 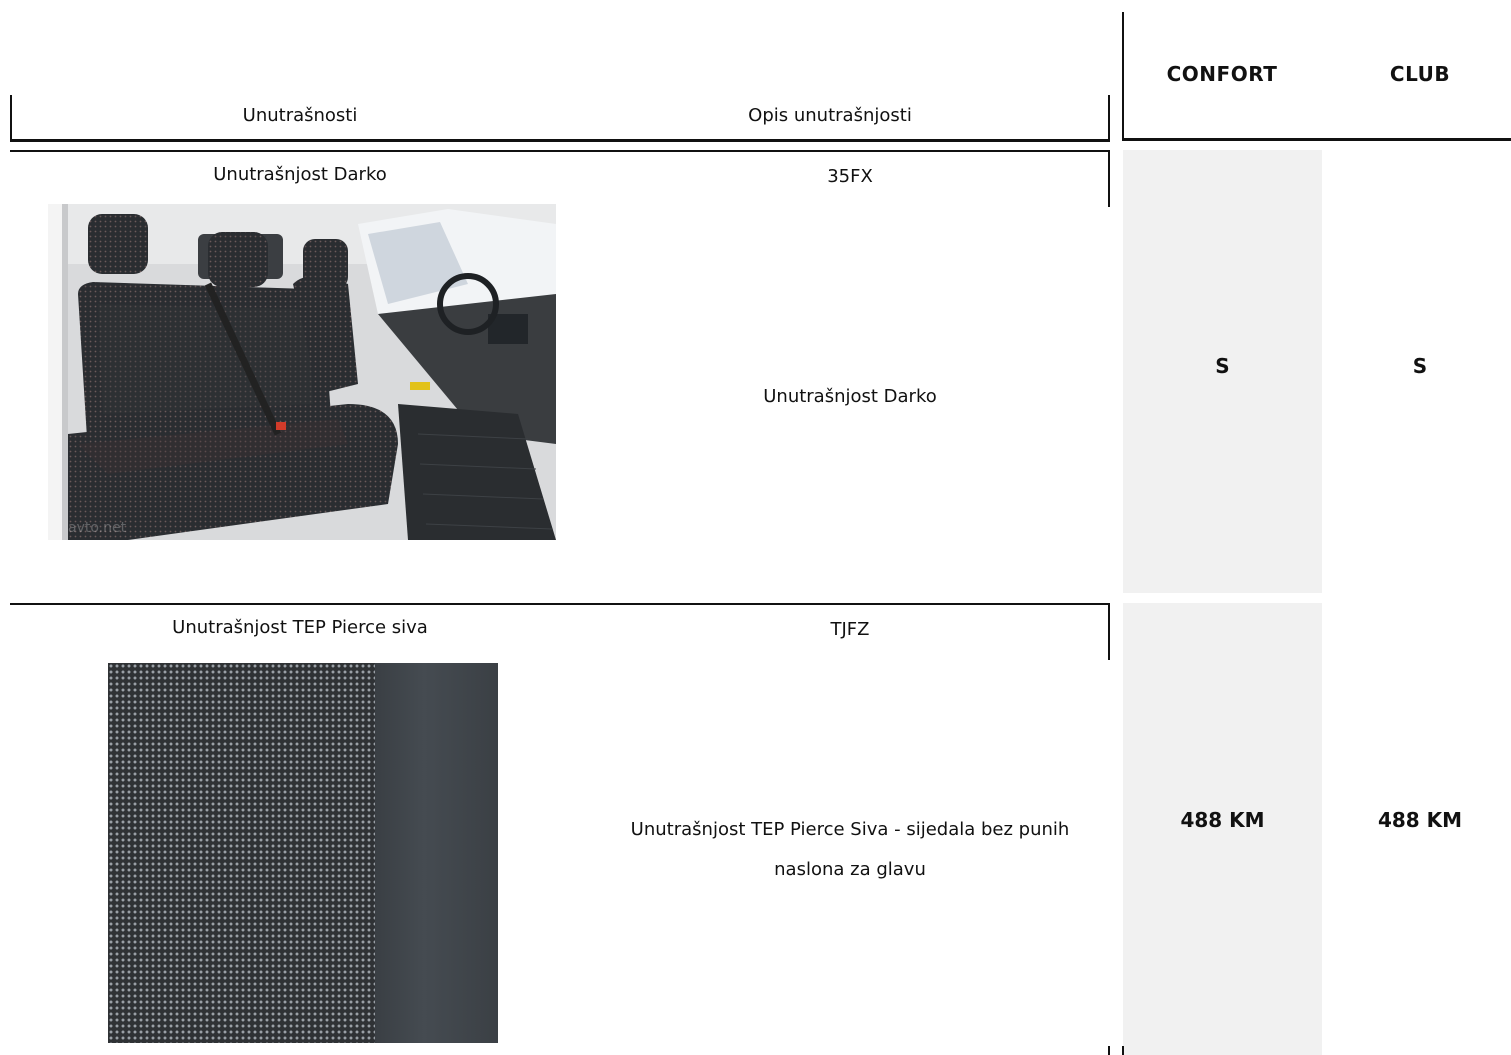 What do you see at coordinates (300, 627) in the screenshot?
I see `interior-name: Unutrašnjost TEP Pierce siva` at bounding box center [300, 627].